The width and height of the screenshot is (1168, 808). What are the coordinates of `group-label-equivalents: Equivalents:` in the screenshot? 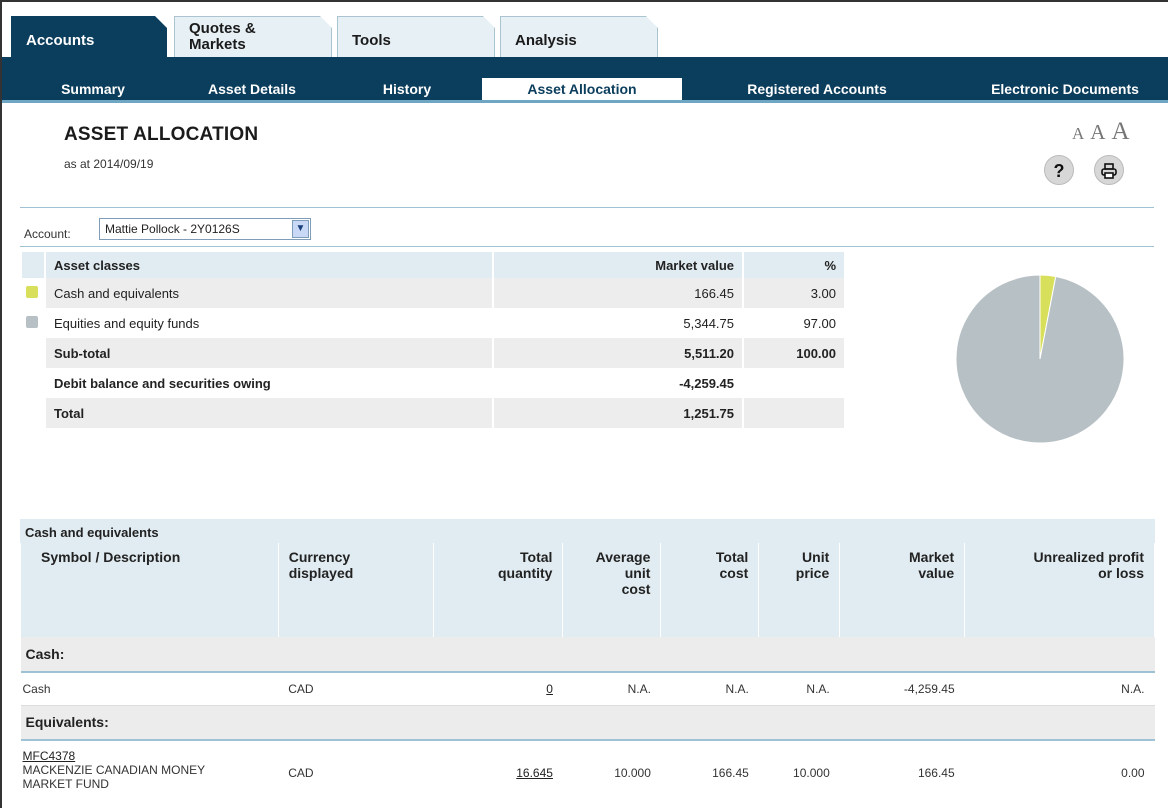 It's located at (587, 723).